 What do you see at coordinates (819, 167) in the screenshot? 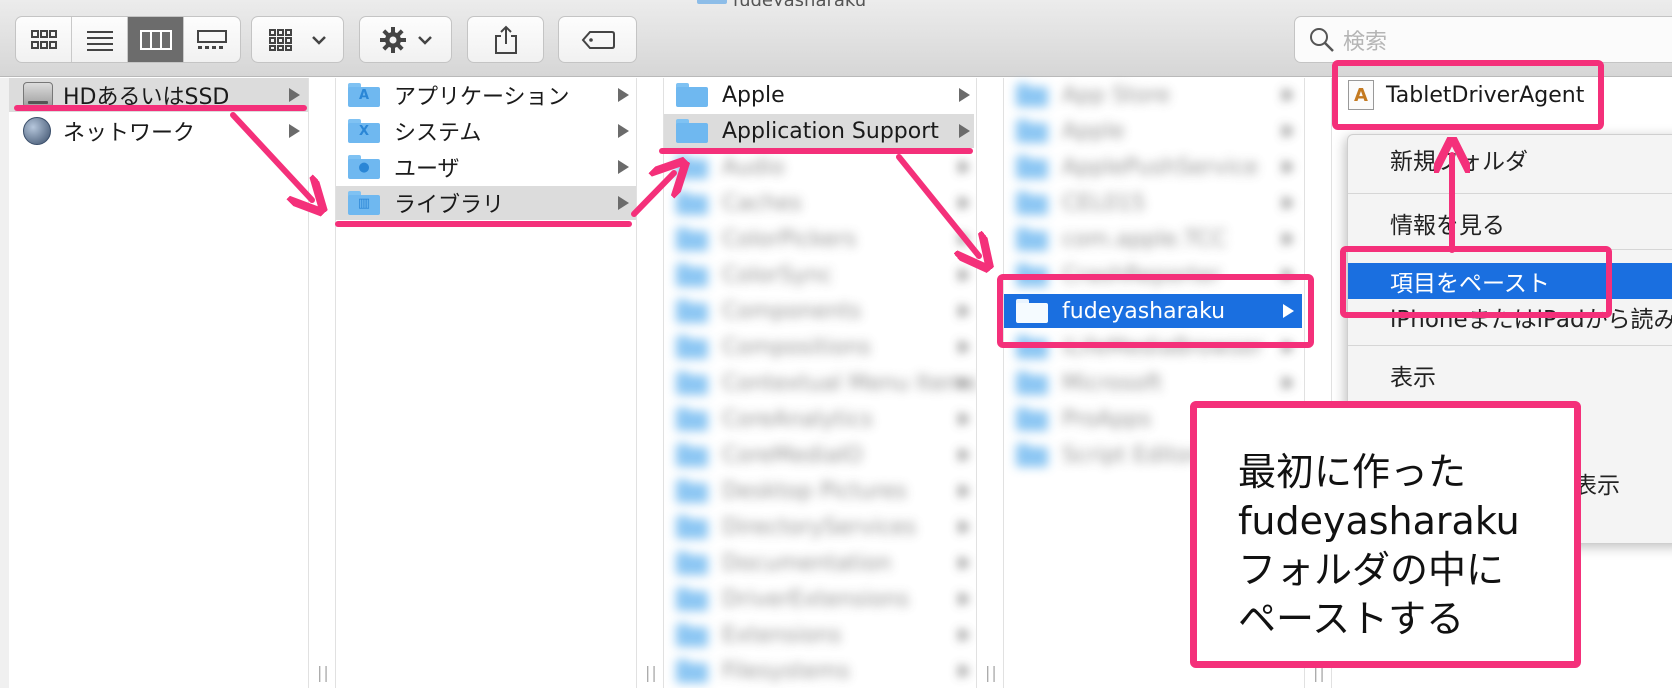
I see `folder-item: Audio` at bounding box center [819, 167].